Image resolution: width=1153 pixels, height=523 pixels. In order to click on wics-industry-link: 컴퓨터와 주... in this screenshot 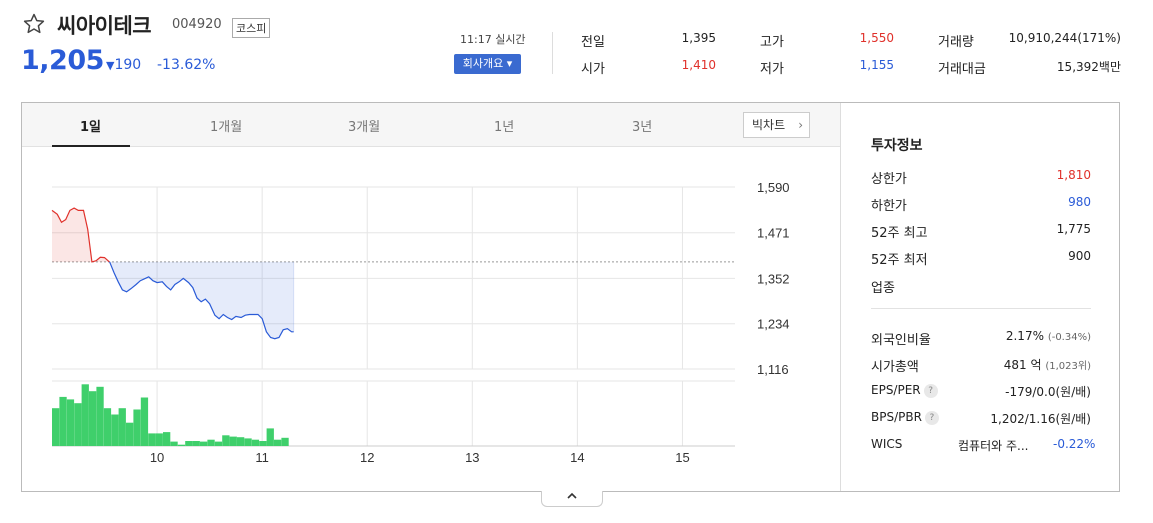, I will do `click(993, 445)`.